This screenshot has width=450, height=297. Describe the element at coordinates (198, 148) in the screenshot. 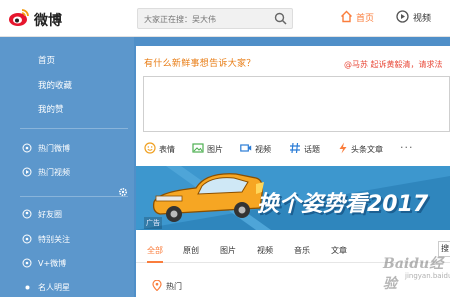

I see `image-icon` at that location.